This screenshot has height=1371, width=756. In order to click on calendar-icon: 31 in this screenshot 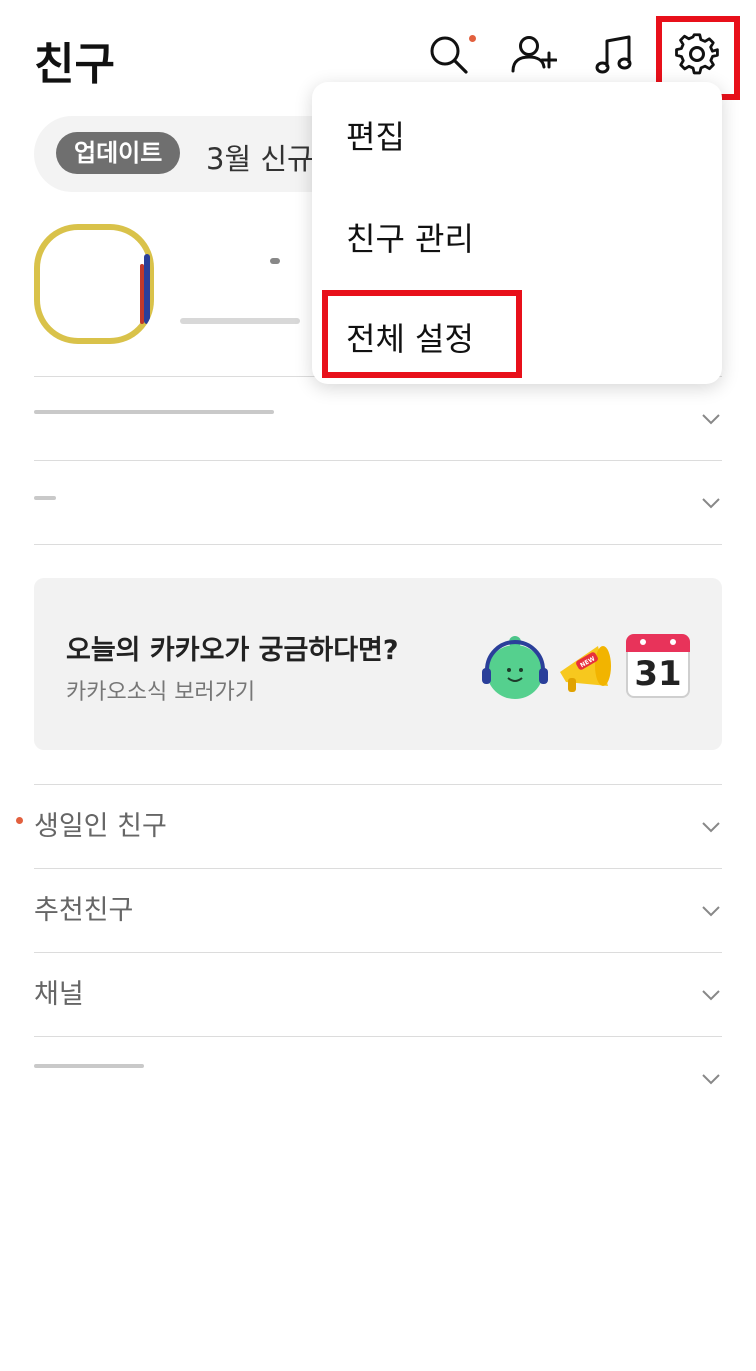, I will do `click(658, 666)`.